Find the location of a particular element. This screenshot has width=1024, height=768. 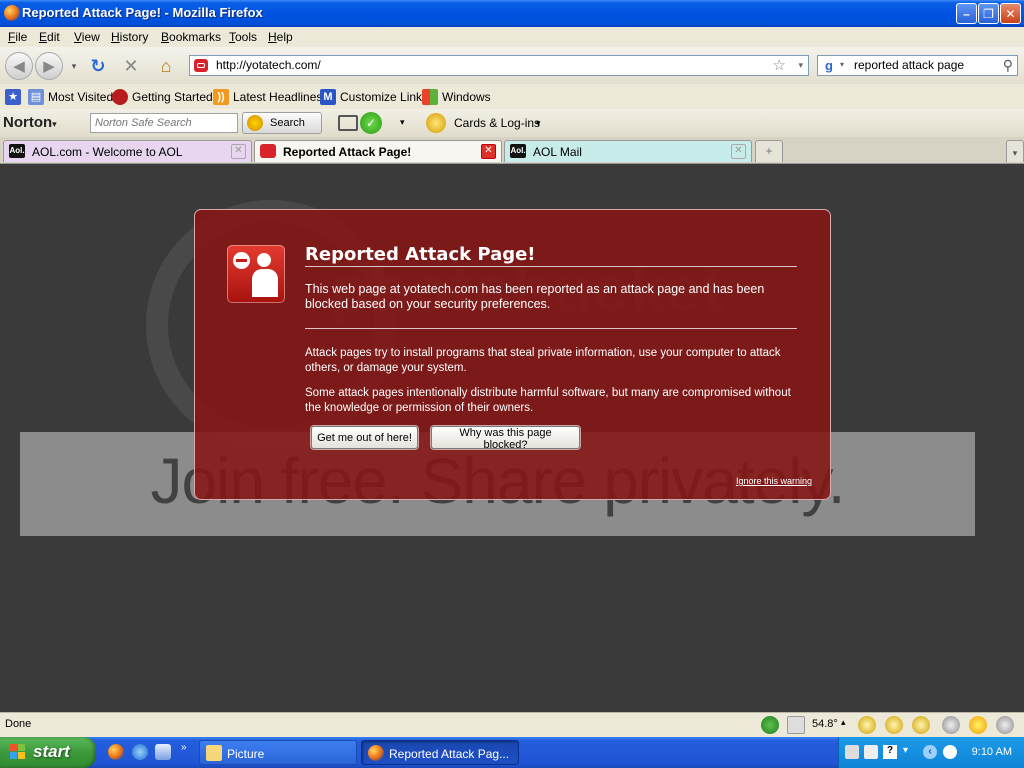

temperature-readout: 54.8° is located at coordinates (825, 724).